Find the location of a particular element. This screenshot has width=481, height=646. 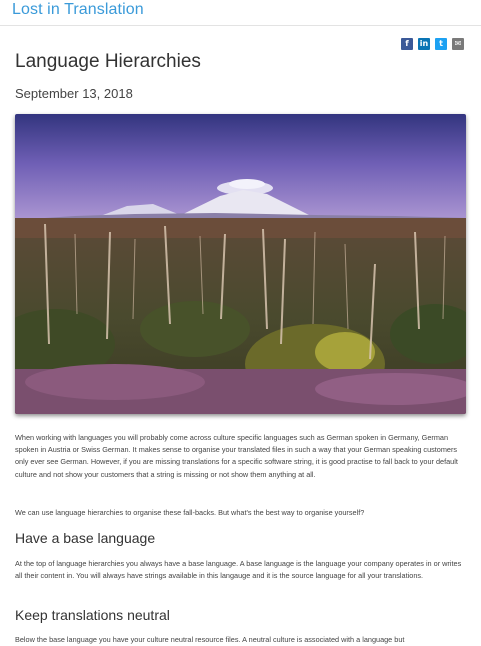

email-icon: ✉ is located at coordinates (458, 44).